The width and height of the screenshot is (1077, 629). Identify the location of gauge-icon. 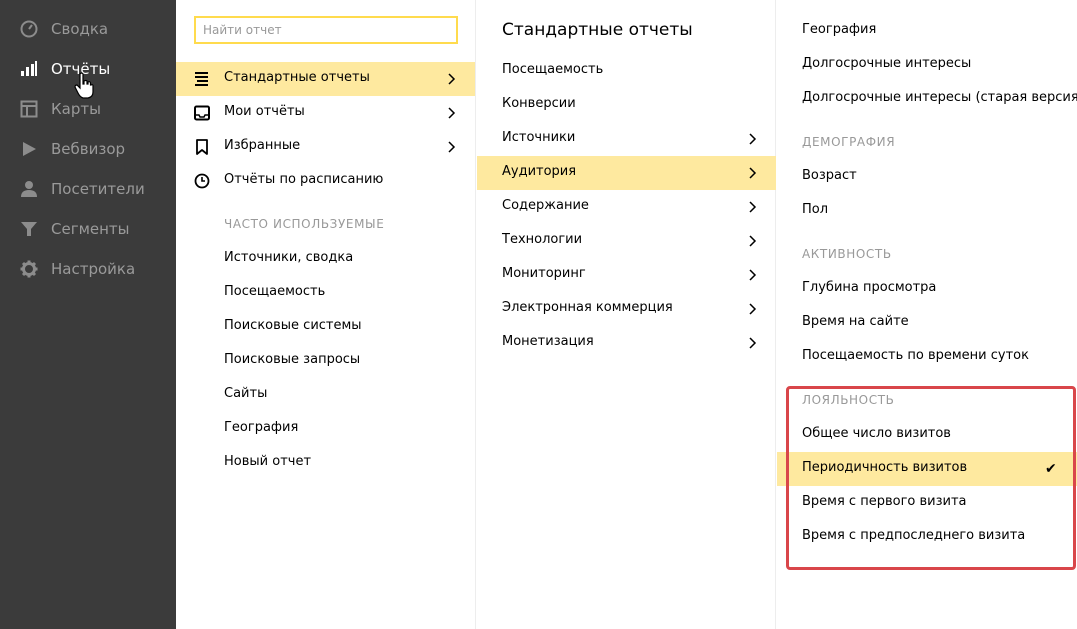
(29, 29).